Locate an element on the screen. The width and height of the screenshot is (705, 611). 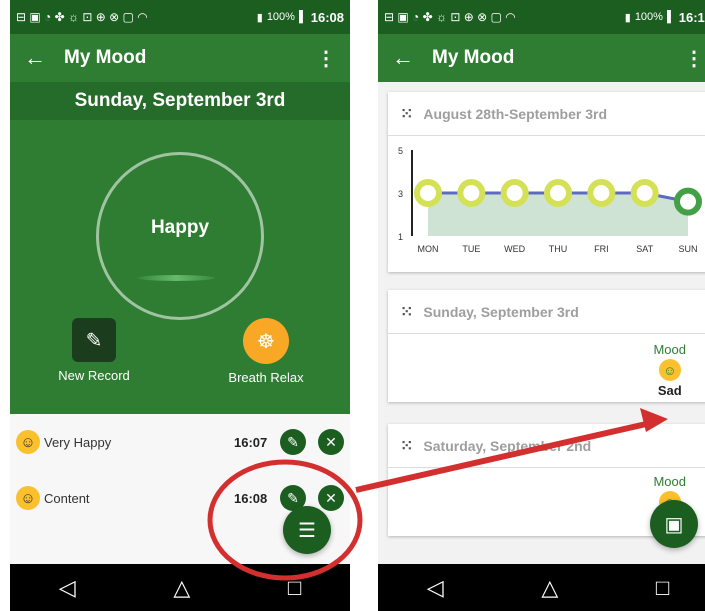
weekly-mood-chart: 5 3 1 MON TUE WED THU FRI SAT SUN is located at coordinates (550, 200).